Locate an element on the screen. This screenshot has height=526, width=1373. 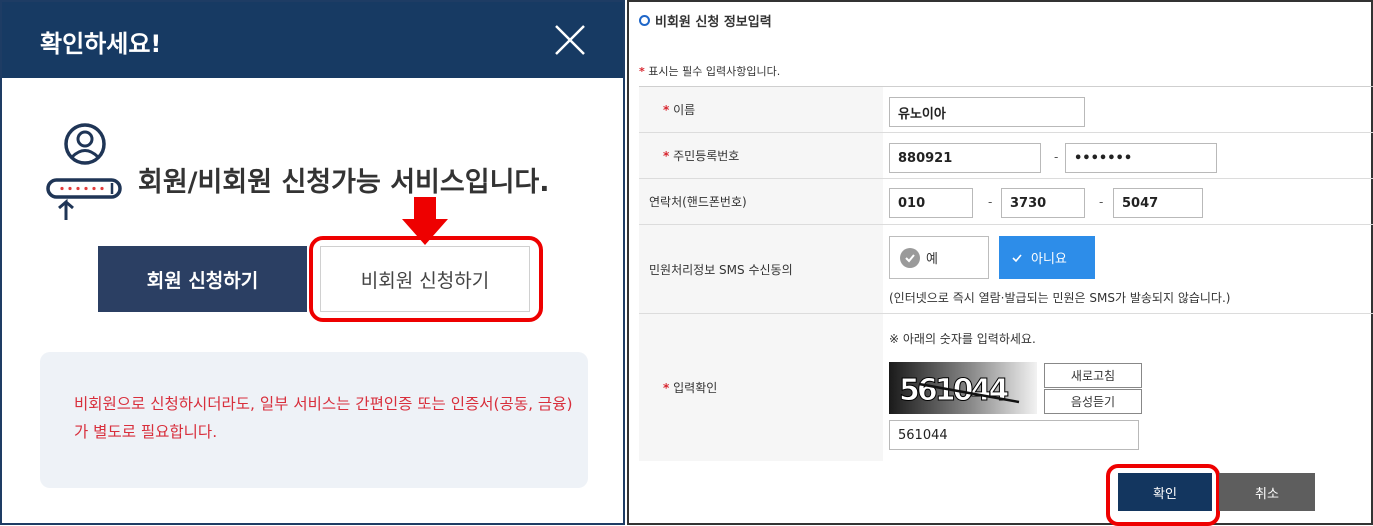
sms-yes-option: 예 is located at coordinates (939, 257).